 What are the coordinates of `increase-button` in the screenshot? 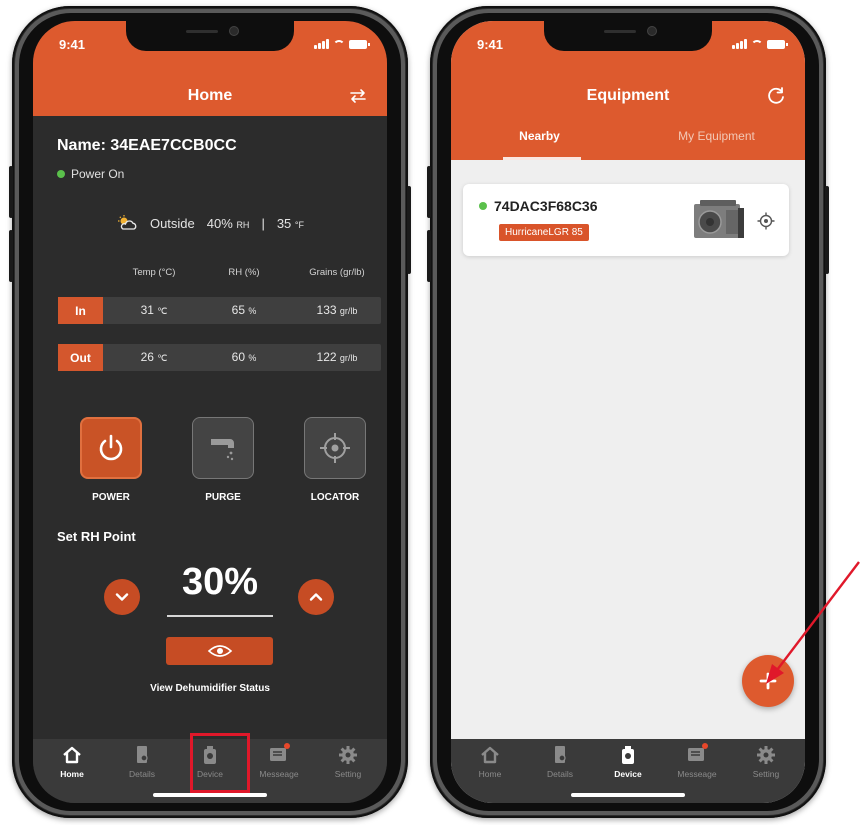 It's located at (316, 597).